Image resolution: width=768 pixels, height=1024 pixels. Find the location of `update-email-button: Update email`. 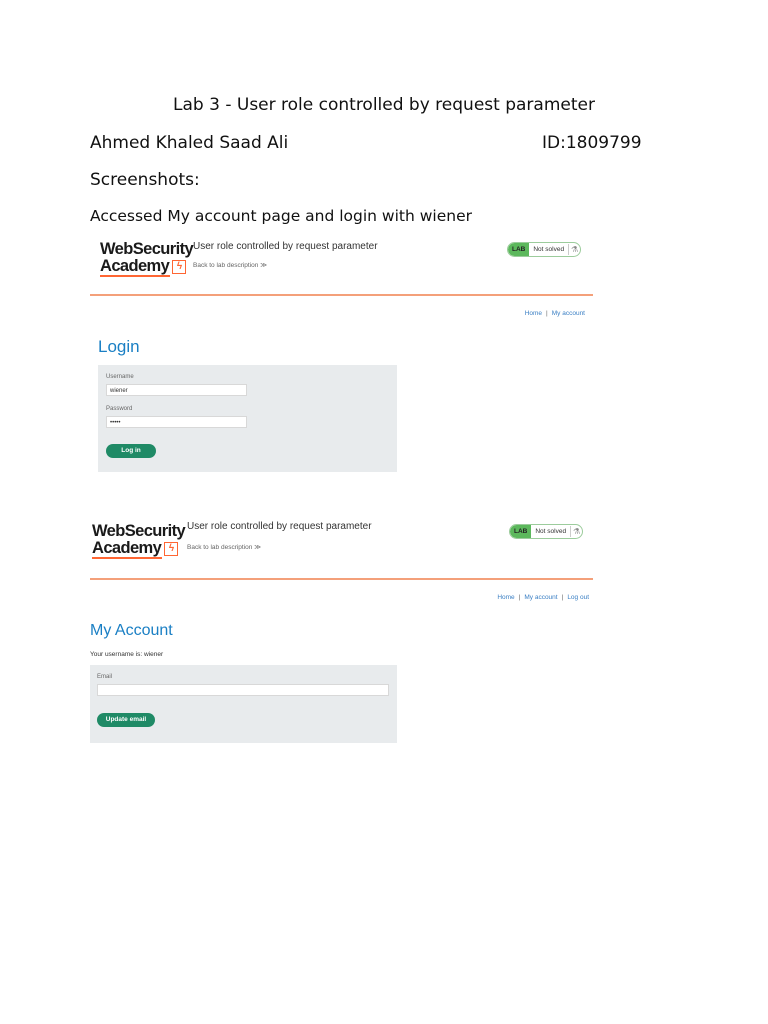

update-email-button: Update email is located at coordinates (126, 720).